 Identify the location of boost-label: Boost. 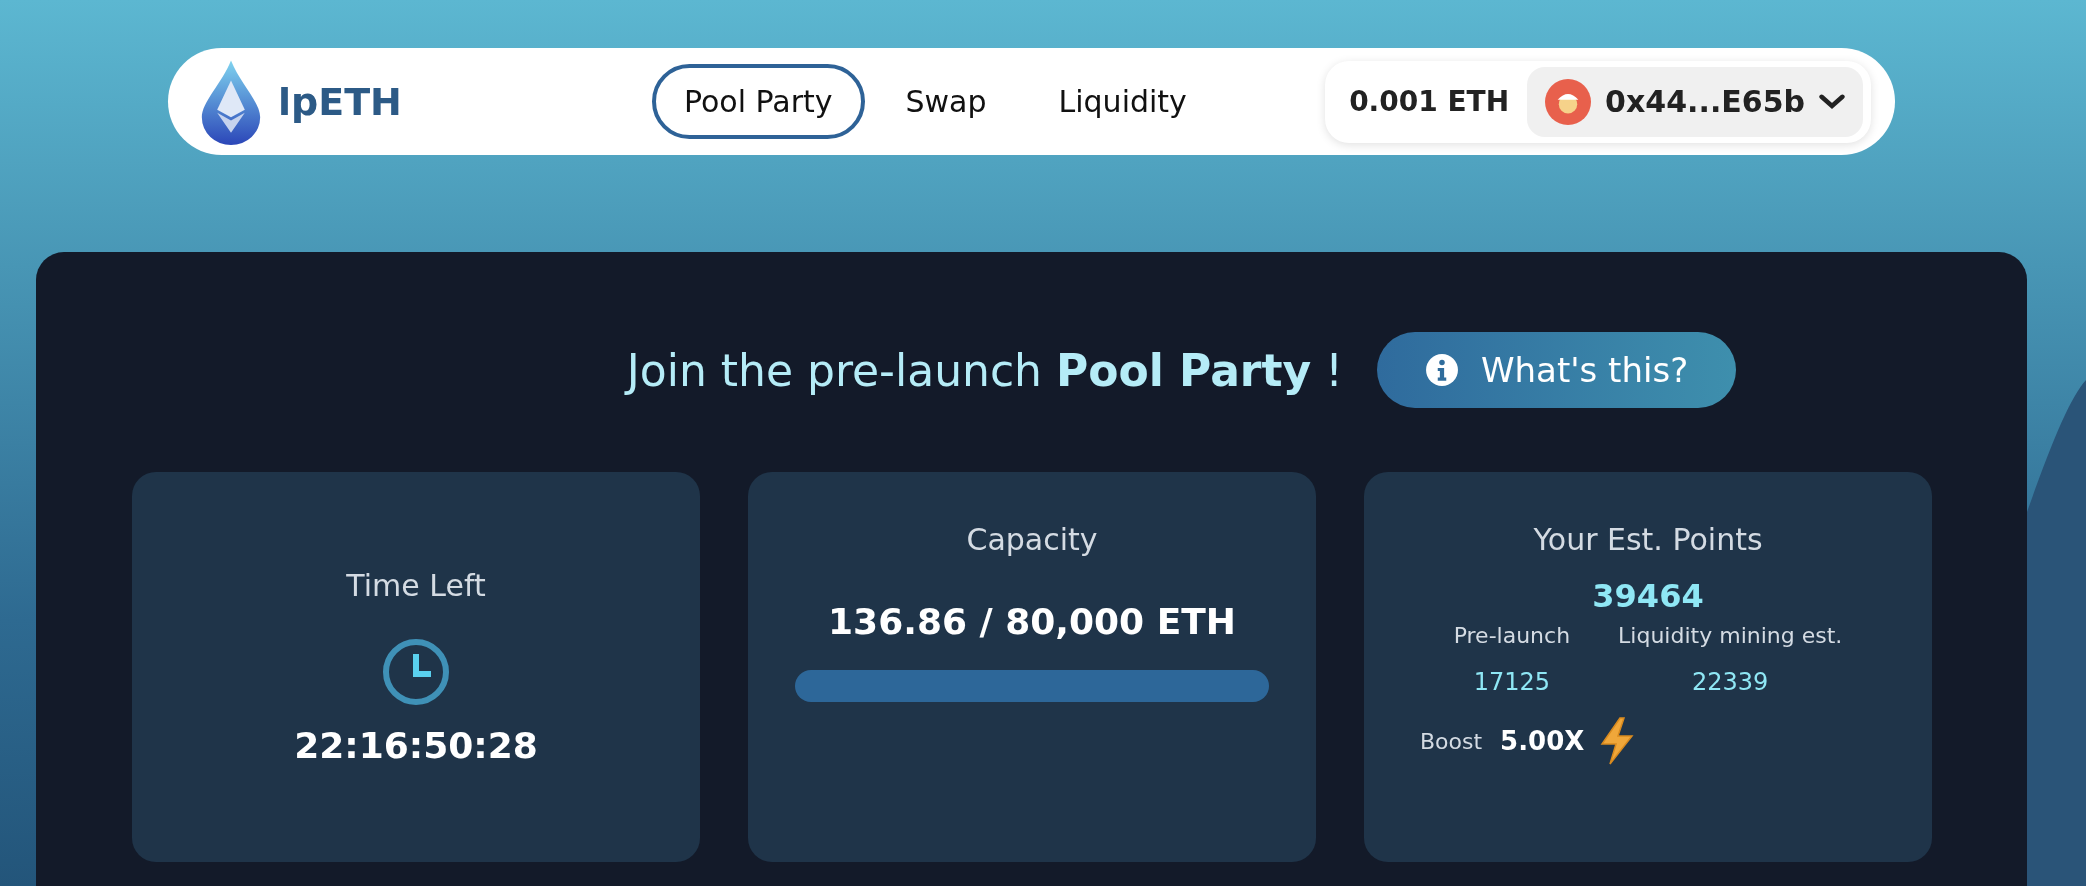
(1451, 741).